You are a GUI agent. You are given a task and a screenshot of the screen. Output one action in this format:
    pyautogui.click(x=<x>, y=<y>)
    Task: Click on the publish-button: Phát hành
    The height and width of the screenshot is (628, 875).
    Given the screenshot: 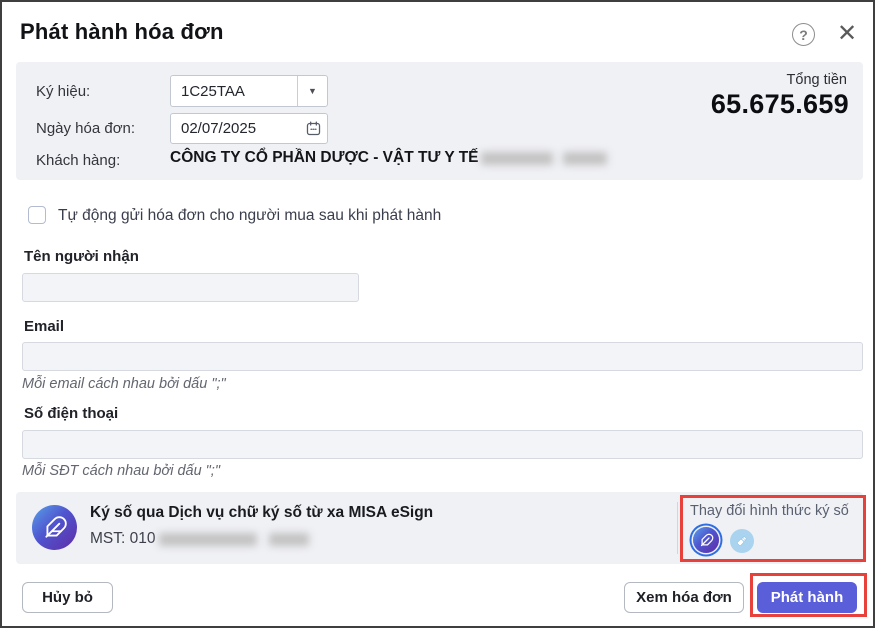 What is the action you would take?
    pyautogui.click(x=807, y=597)
    